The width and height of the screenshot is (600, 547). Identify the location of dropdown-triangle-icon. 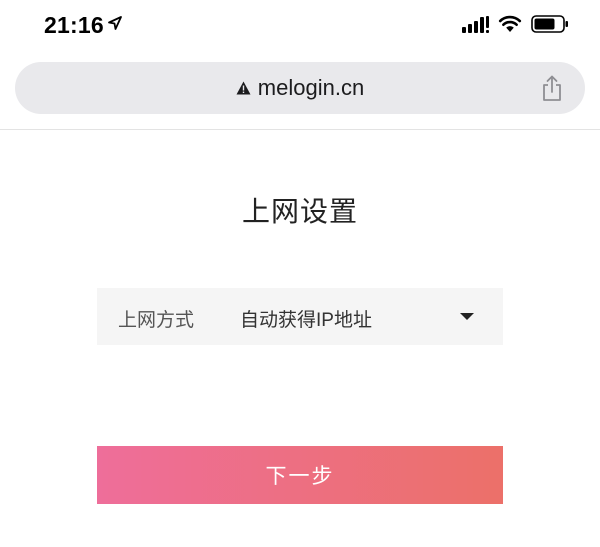
(467, 316).